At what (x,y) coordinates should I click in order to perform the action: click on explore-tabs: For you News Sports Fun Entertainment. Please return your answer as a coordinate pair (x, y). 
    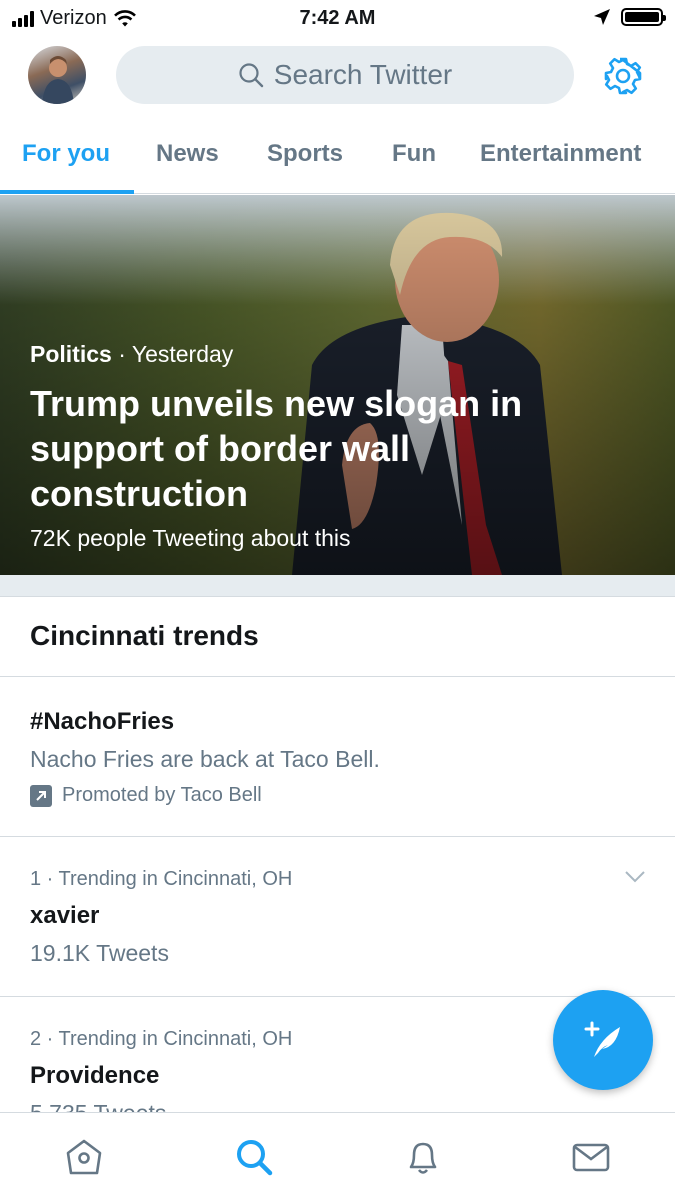
    Looking at the image, I should click on (337, 161).